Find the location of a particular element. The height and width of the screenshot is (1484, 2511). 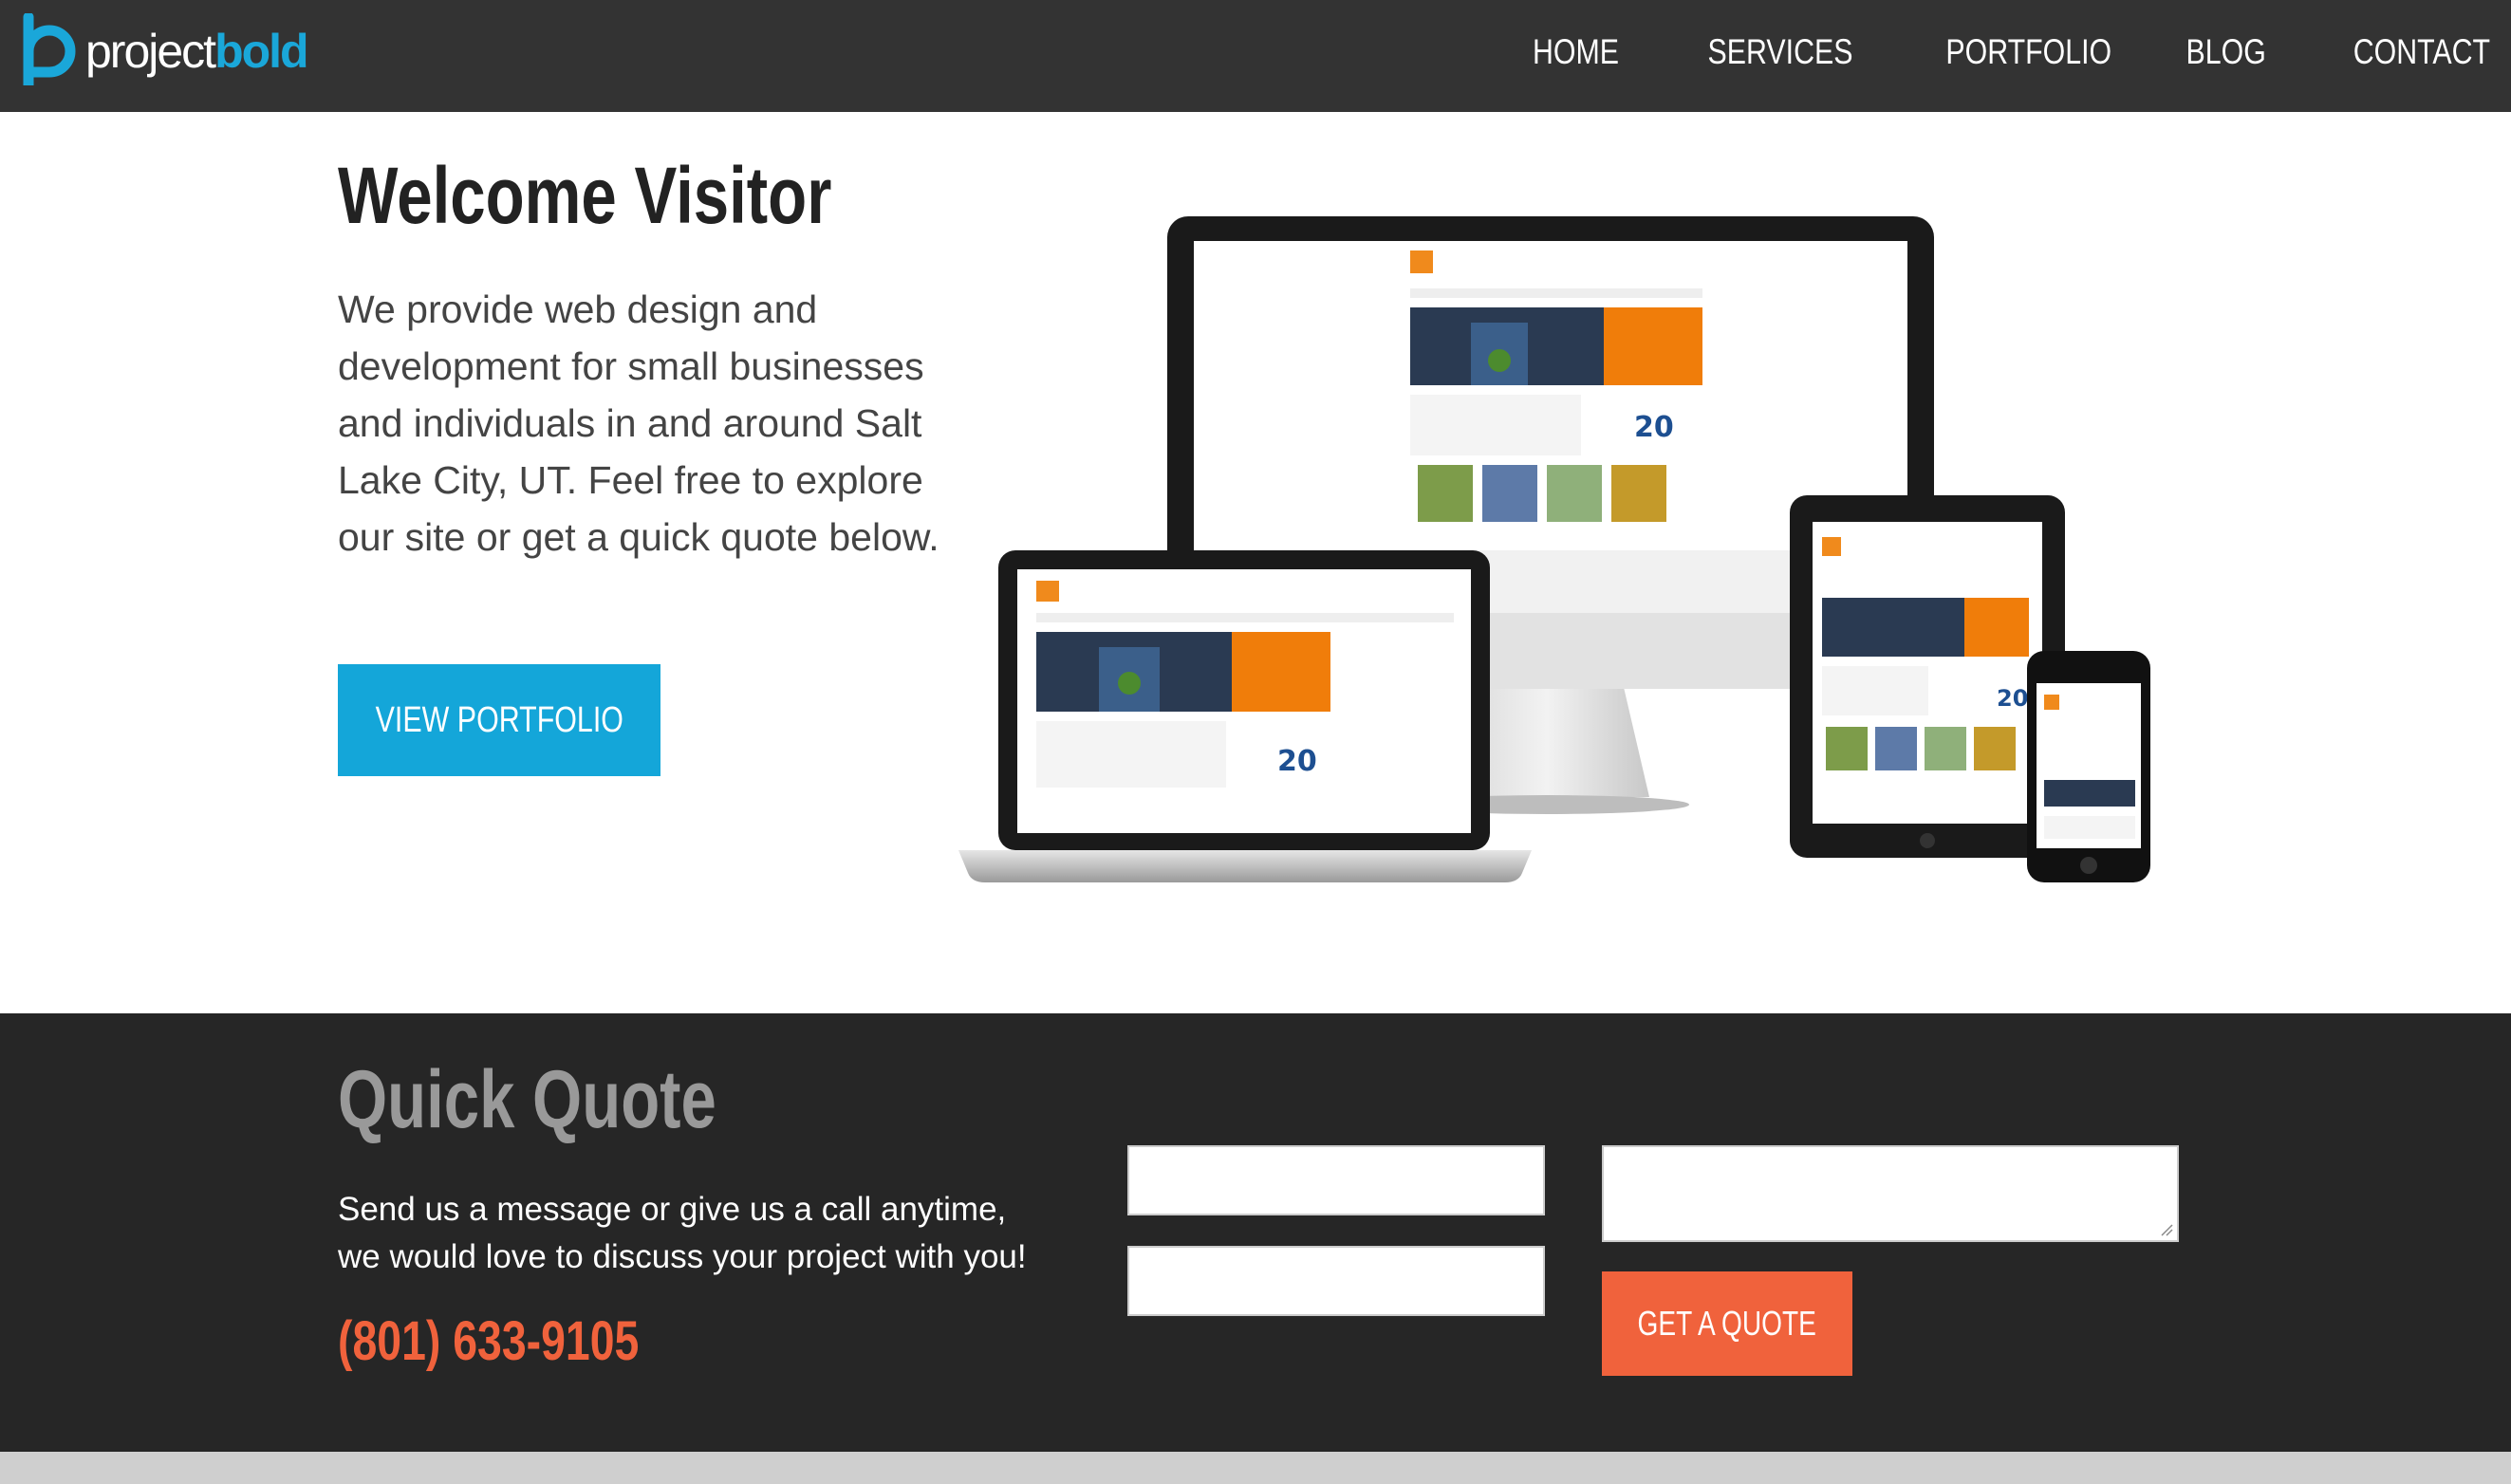

logo-text-project: project is located at coordinates (150, 51).